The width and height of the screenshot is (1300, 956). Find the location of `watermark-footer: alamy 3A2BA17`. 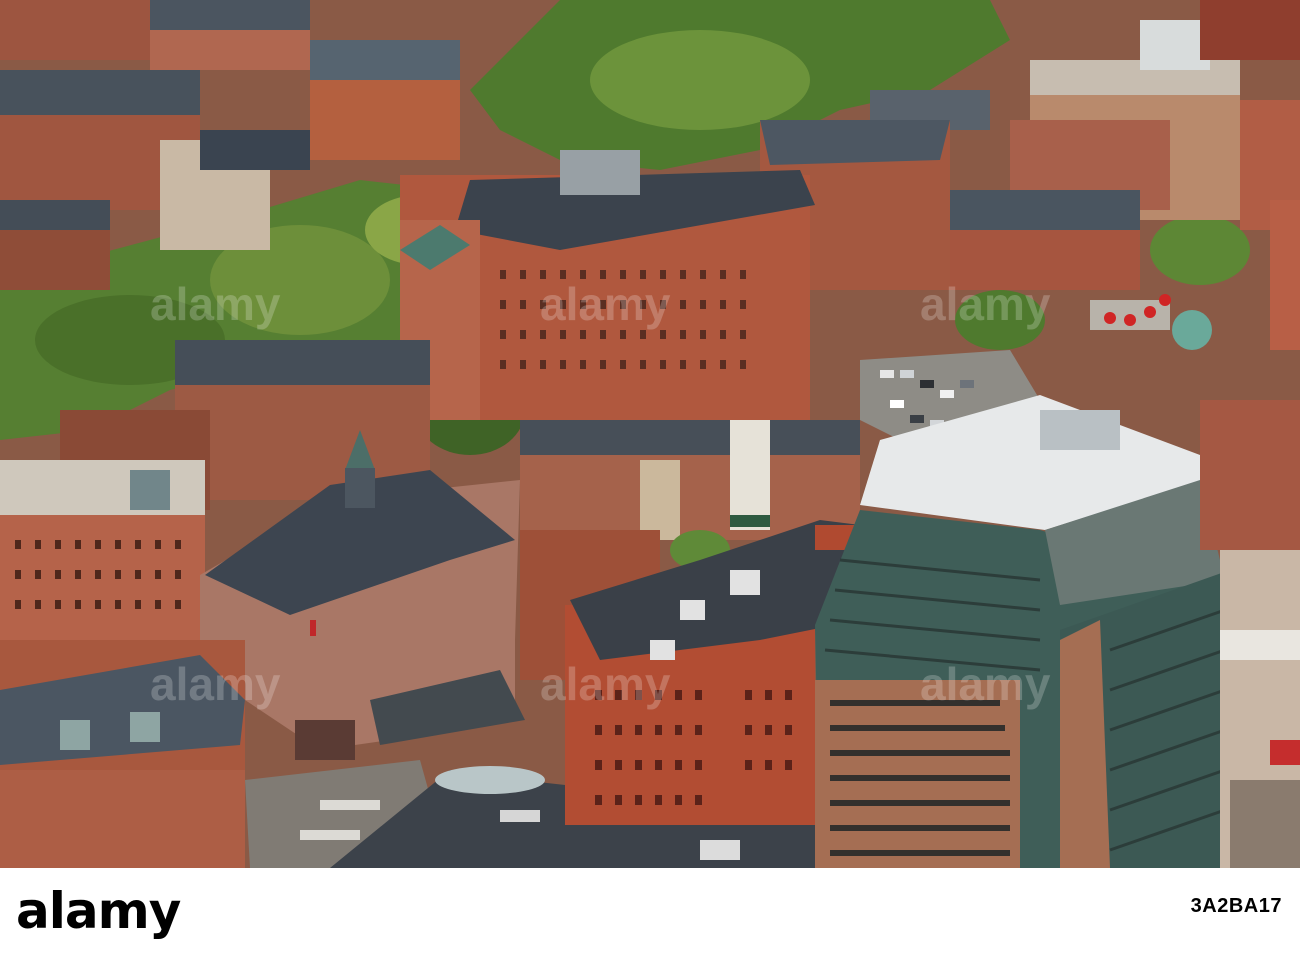

watermark-footer: alamy 3A2BA17 is located at coordinates (650, 912).